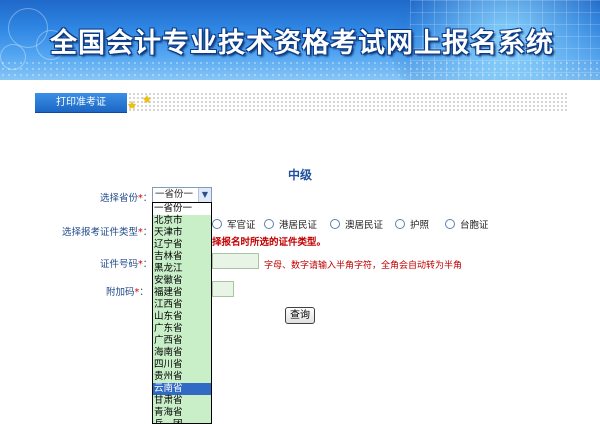  What do you see at coordinates (182, 221) in the screenshot?
I see `province-option: 北京市` at bounding box center [182, 221].